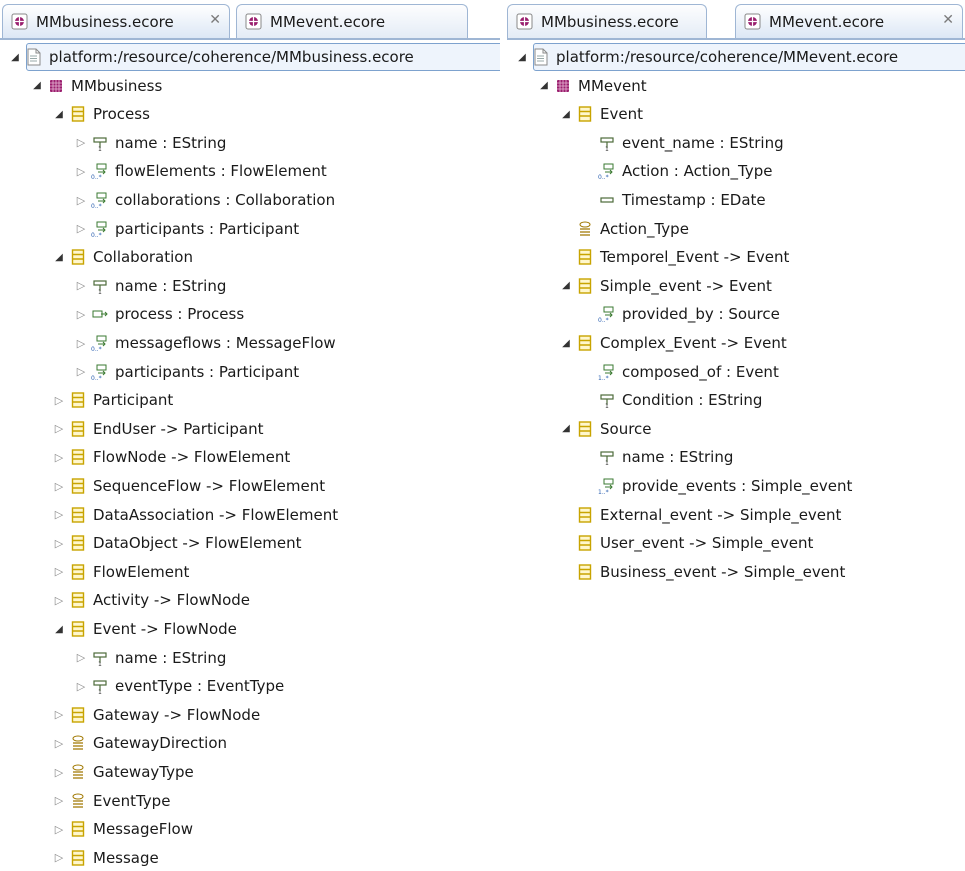  What do you see at coordinates (132, 800) in the screenshot?
I see `tree-item-label: EventType` at bounding box center [132, 800].